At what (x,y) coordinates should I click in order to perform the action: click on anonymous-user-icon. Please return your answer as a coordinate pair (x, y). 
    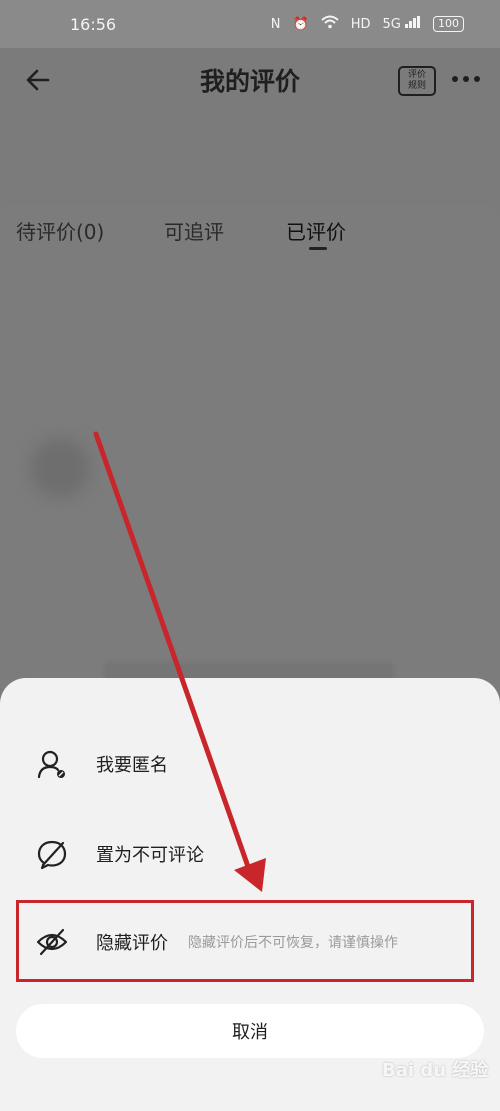
    Looking at the image, I should click on (51, 764).